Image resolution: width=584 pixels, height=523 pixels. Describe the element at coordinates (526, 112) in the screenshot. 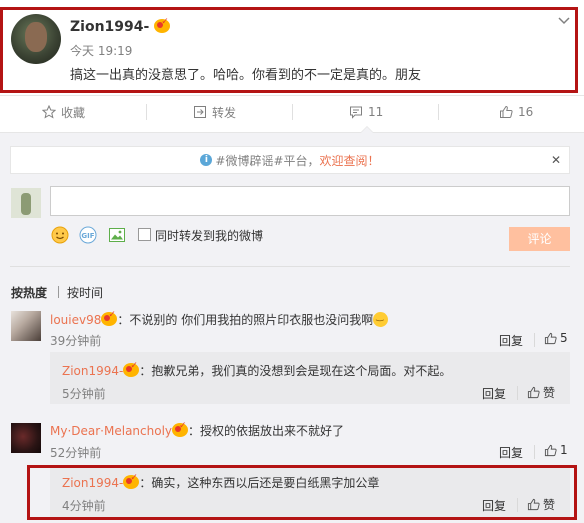

I see `like-count: 16` at that location.